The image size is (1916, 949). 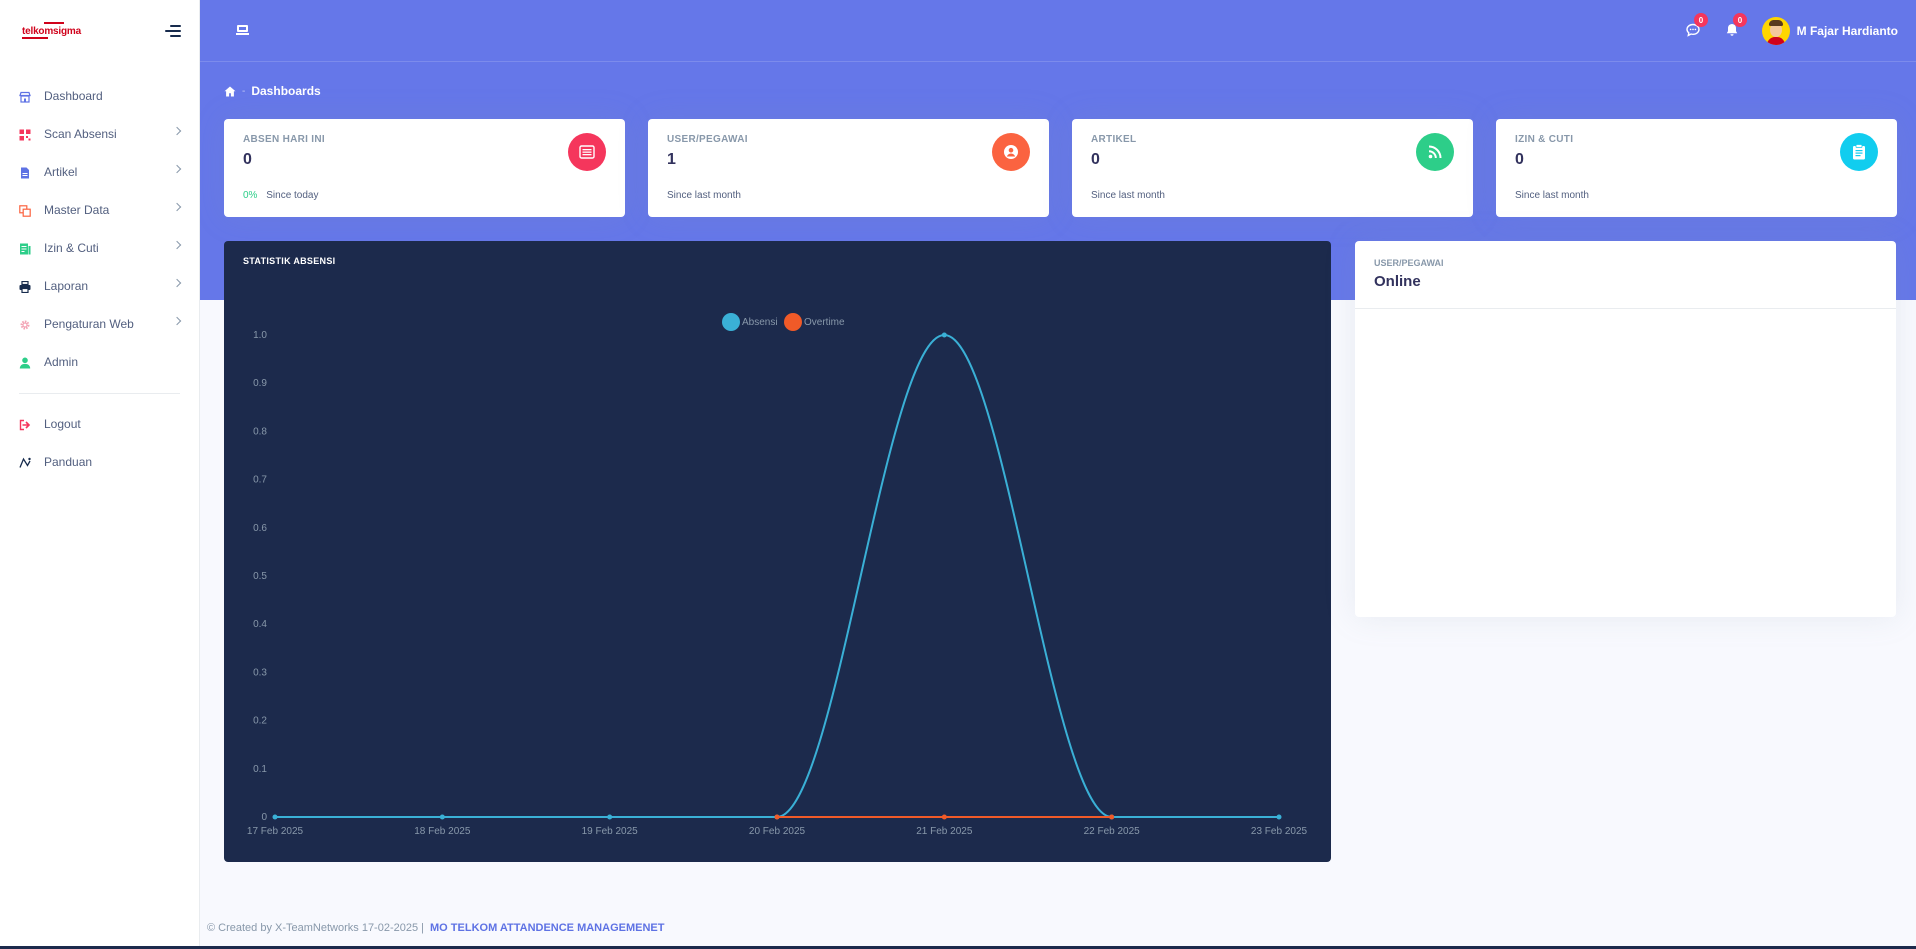 What do you see at coordinates (25, 362) in the screenshot?
I see `user-icon` at bounding box center [25, 362].